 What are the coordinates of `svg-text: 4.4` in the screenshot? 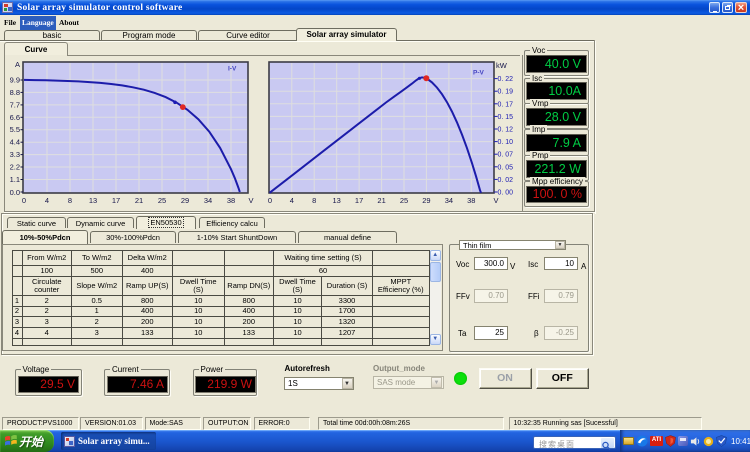 It's located at (15, 142).